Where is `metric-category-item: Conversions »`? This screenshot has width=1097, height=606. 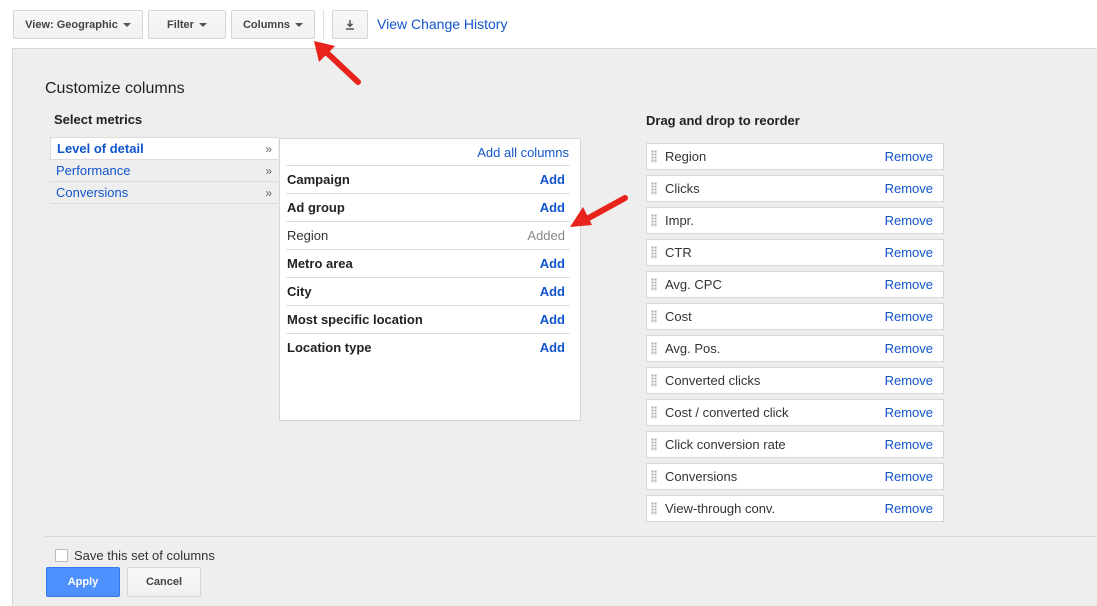 metric-category-item: Conversions » is located at coordinates (164, 193).